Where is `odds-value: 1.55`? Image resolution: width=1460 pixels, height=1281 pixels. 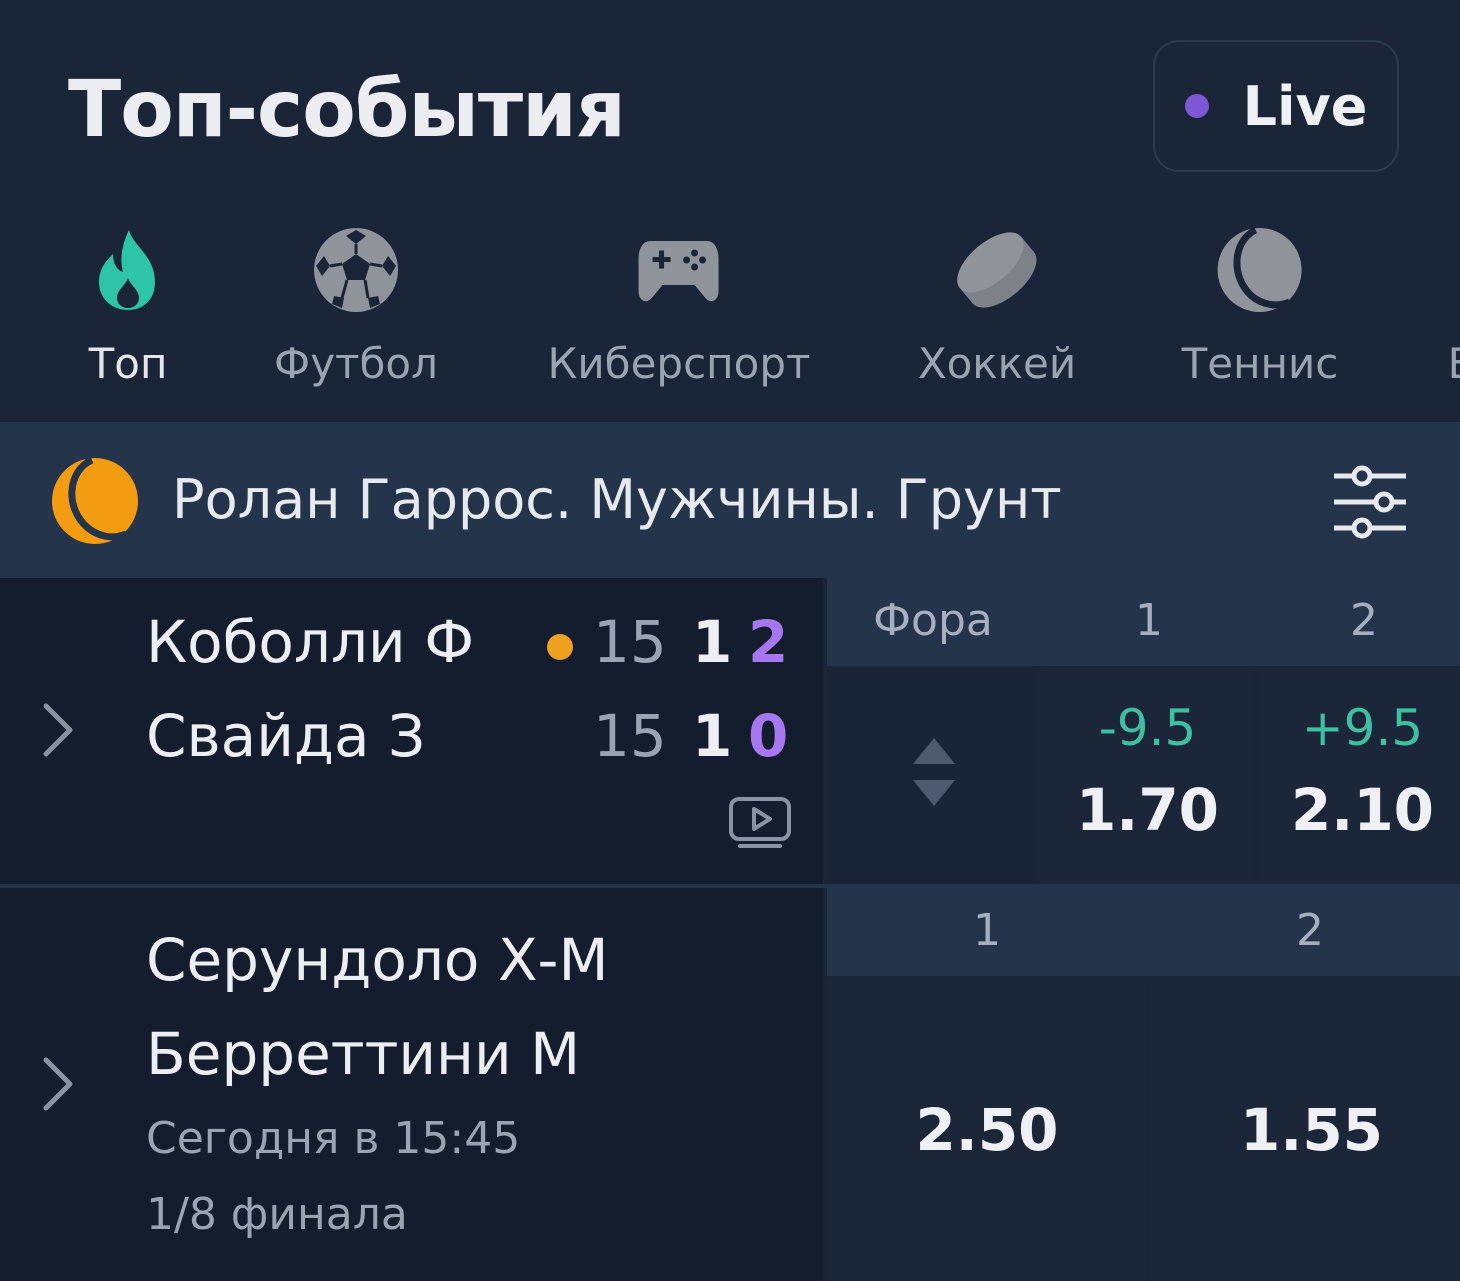
odds-value: 1.55 is located at coordinates (1311, 1130).